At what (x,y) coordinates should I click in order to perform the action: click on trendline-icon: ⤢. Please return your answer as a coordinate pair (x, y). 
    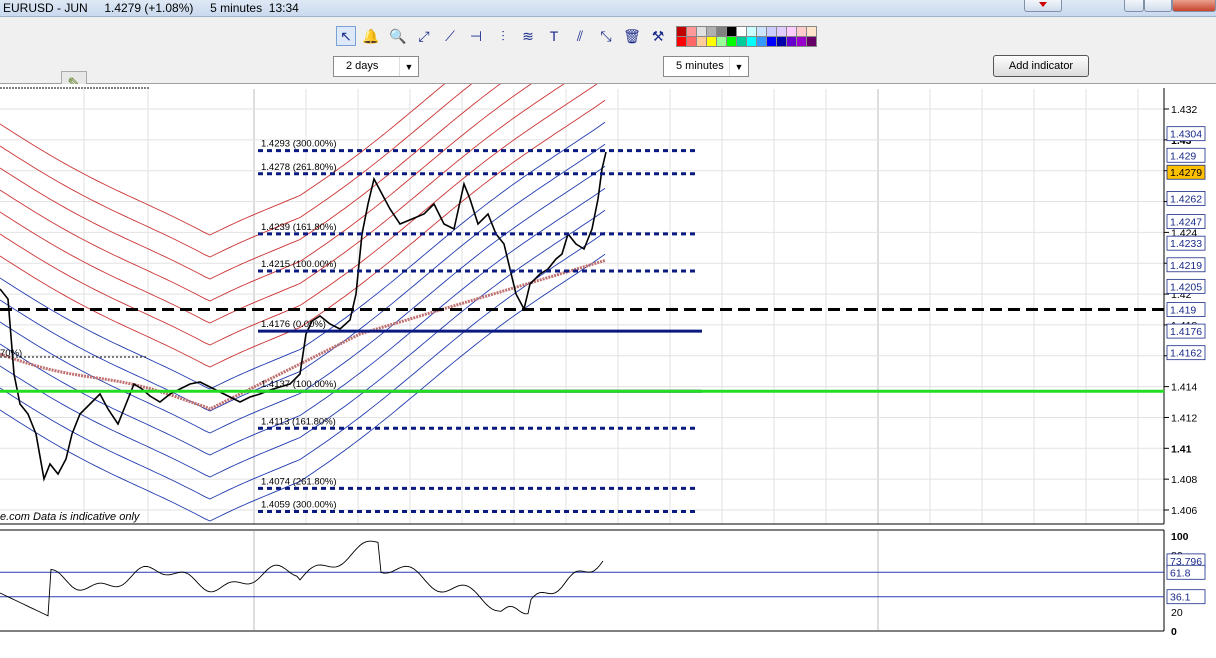
    Looking at the image, I should click on (424, 36).